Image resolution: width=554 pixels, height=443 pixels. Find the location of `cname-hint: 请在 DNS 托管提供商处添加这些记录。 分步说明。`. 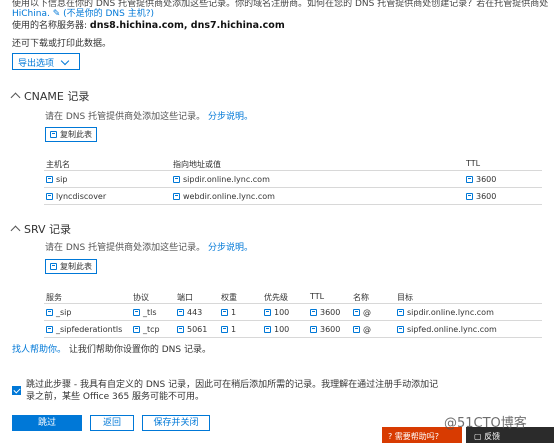

cname-hint: 请在 DNS 托管提供商处添加这些记录。 分步说明。 is located at coordinates (149, 115).